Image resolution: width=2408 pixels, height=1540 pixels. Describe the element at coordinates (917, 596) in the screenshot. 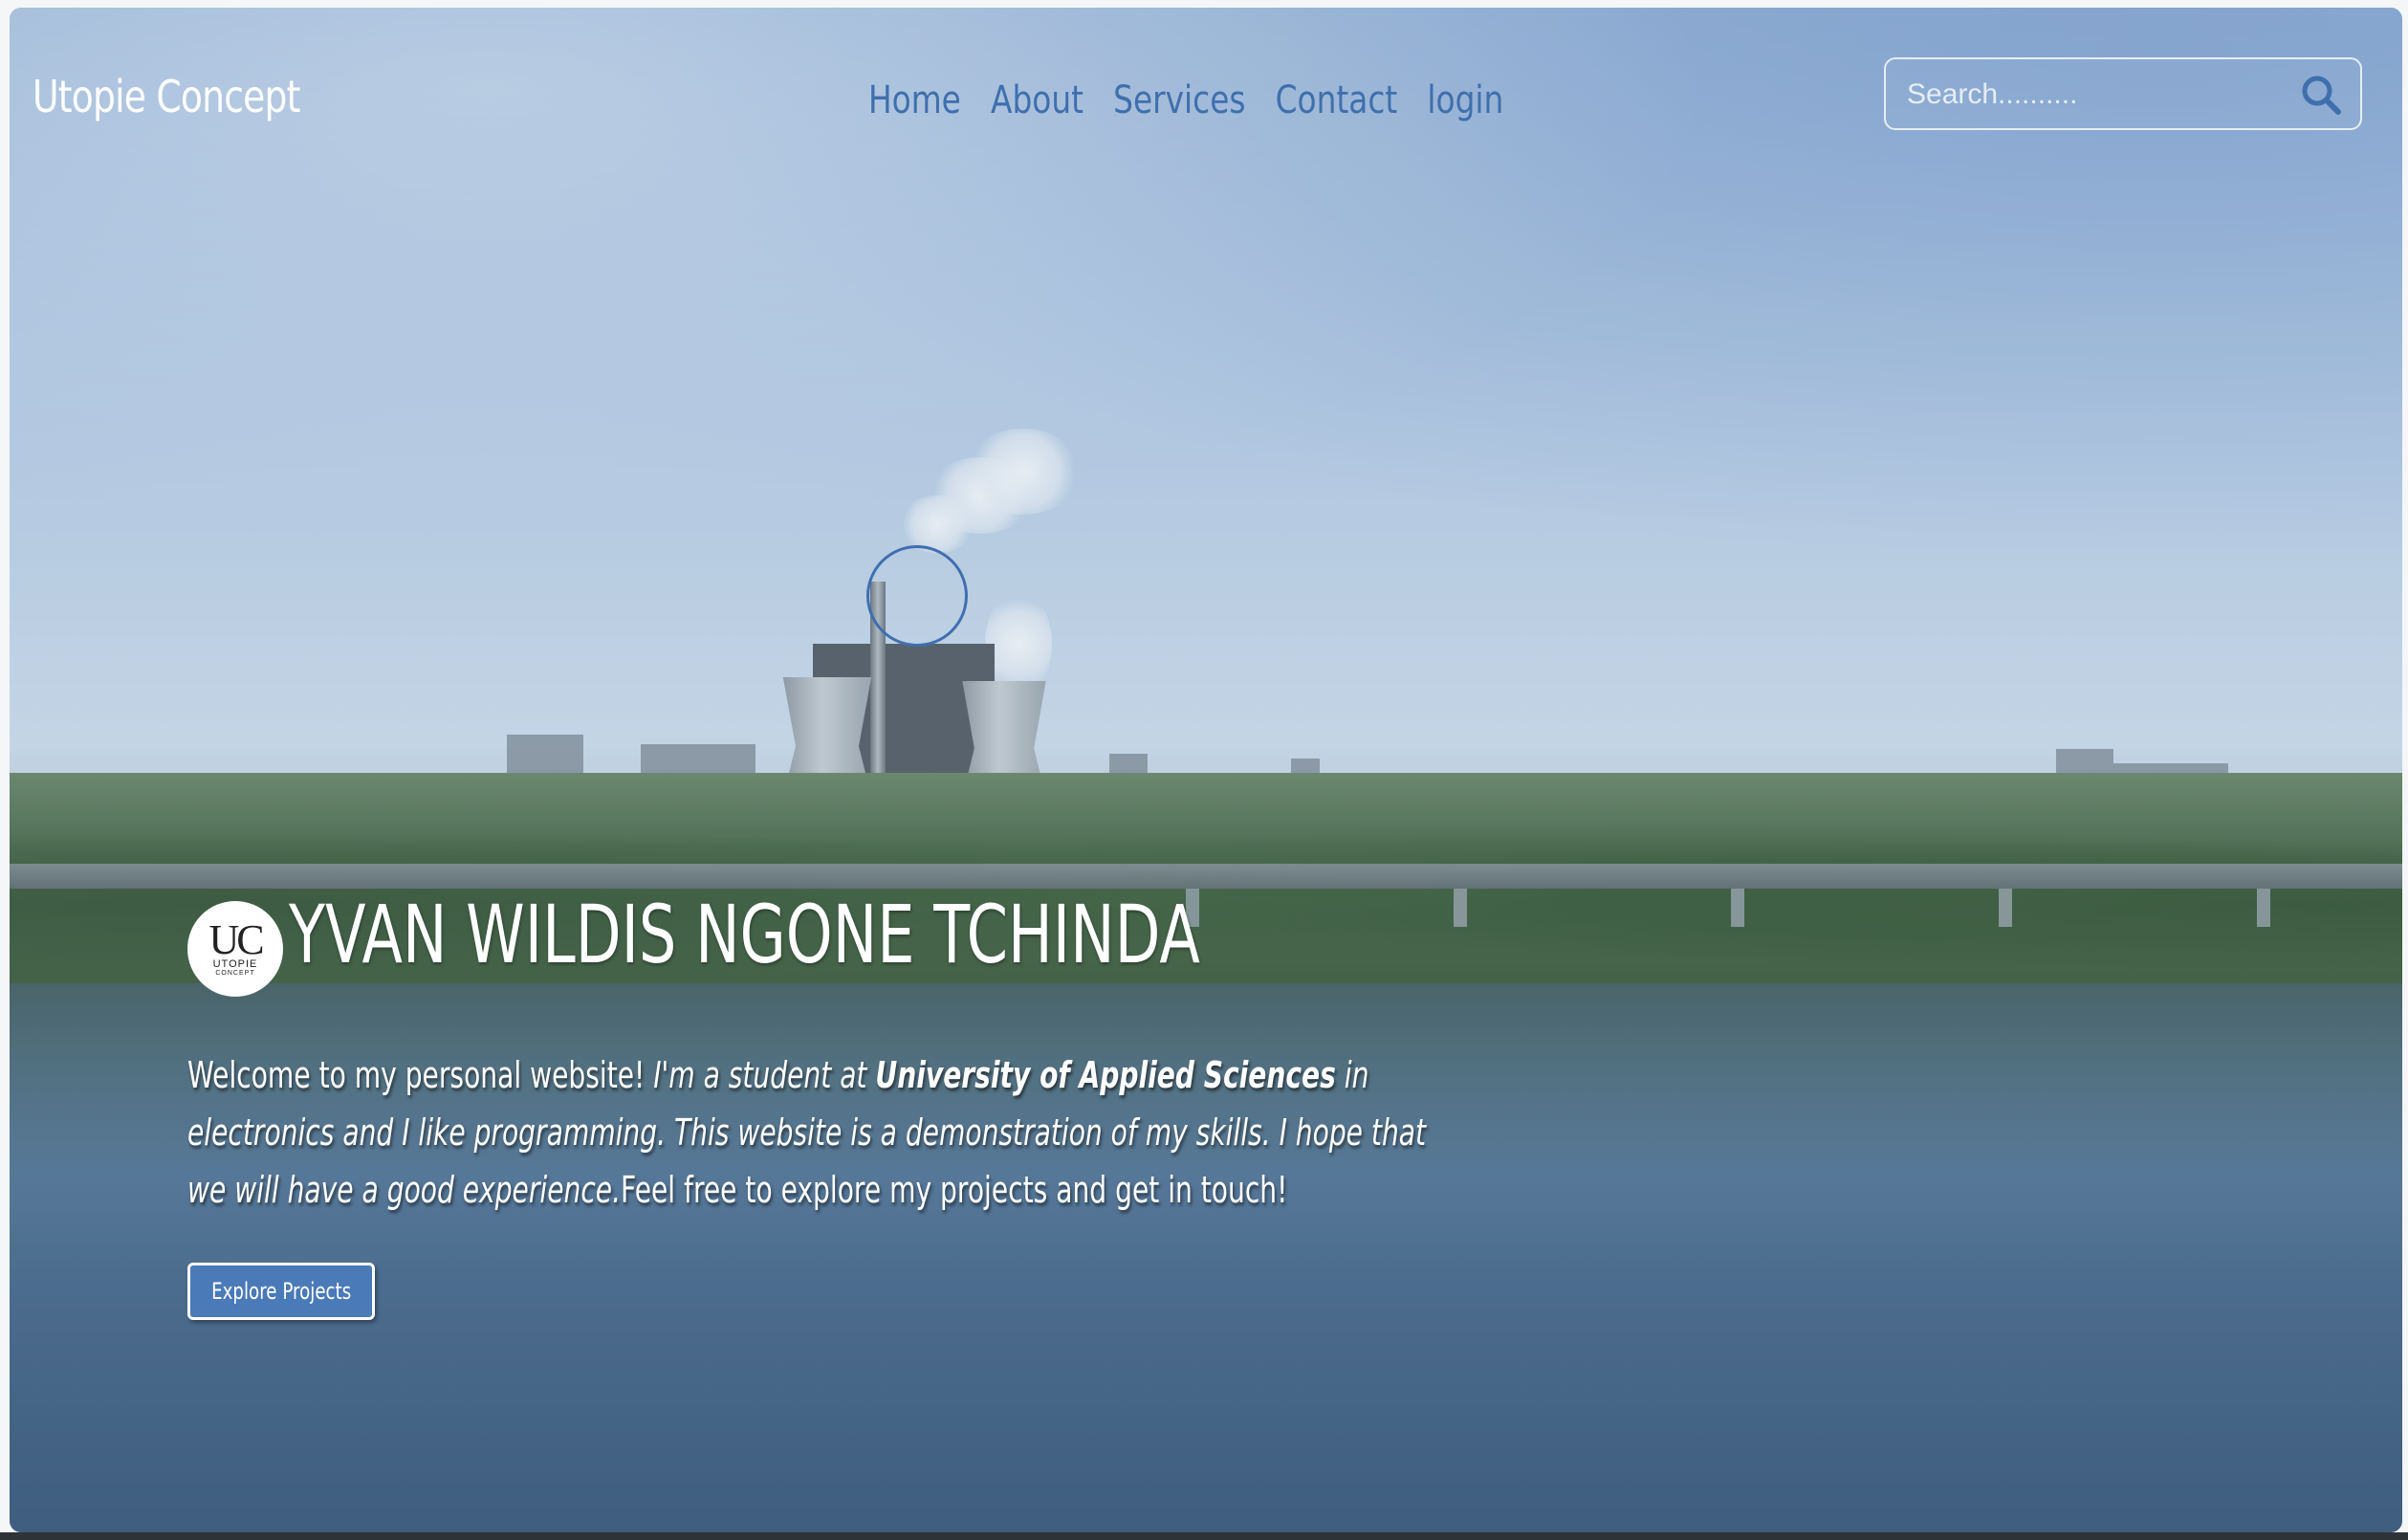

I see `cursor-ring` at that location.